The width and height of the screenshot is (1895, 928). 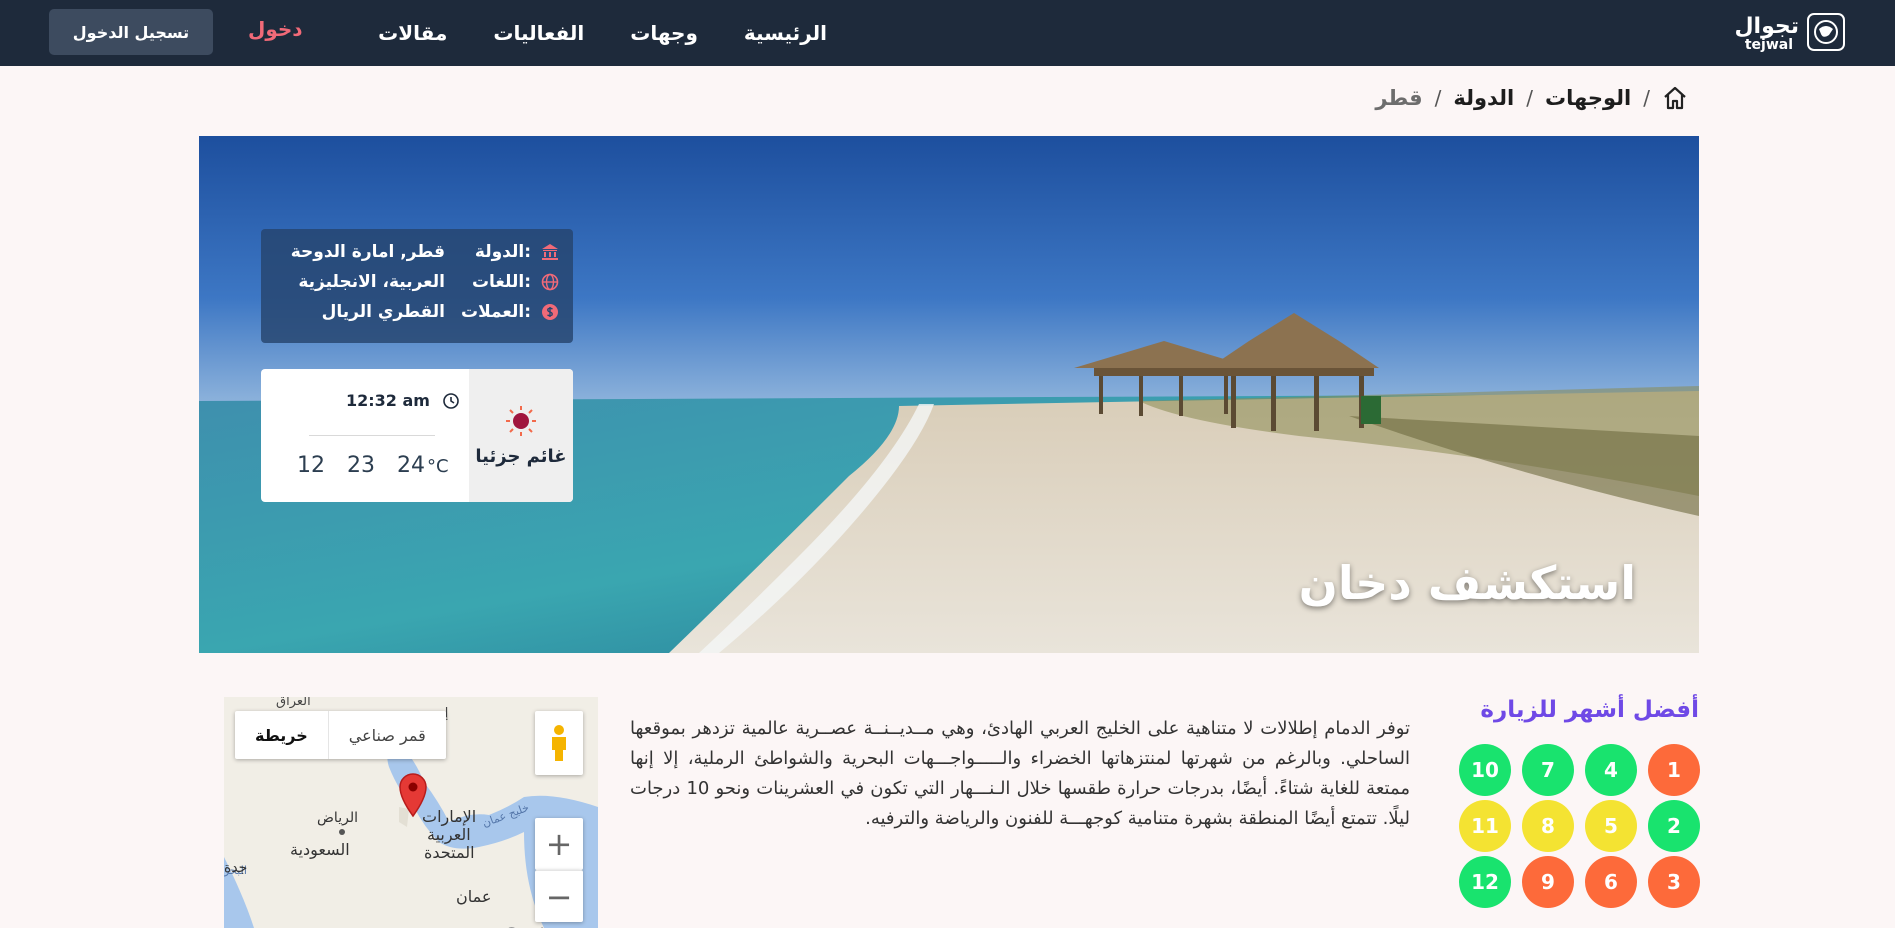 I want to click on temp-unit: °C, so click(x=438, y=466).